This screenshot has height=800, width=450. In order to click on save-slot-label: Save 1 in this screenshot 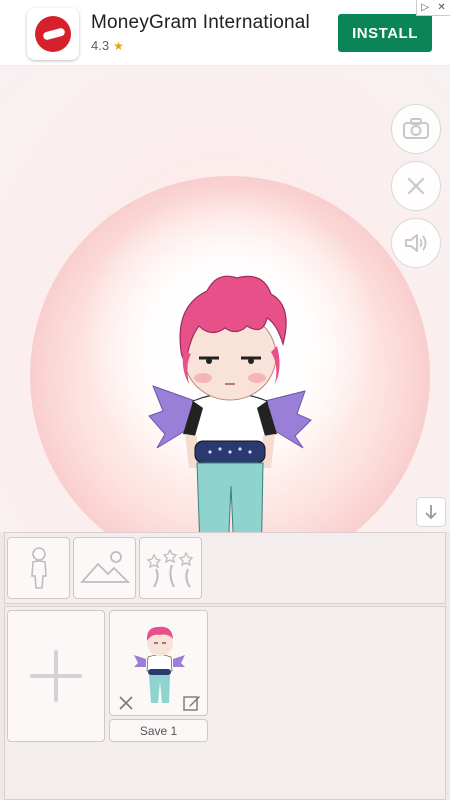, I will do `click(158, 730)`.